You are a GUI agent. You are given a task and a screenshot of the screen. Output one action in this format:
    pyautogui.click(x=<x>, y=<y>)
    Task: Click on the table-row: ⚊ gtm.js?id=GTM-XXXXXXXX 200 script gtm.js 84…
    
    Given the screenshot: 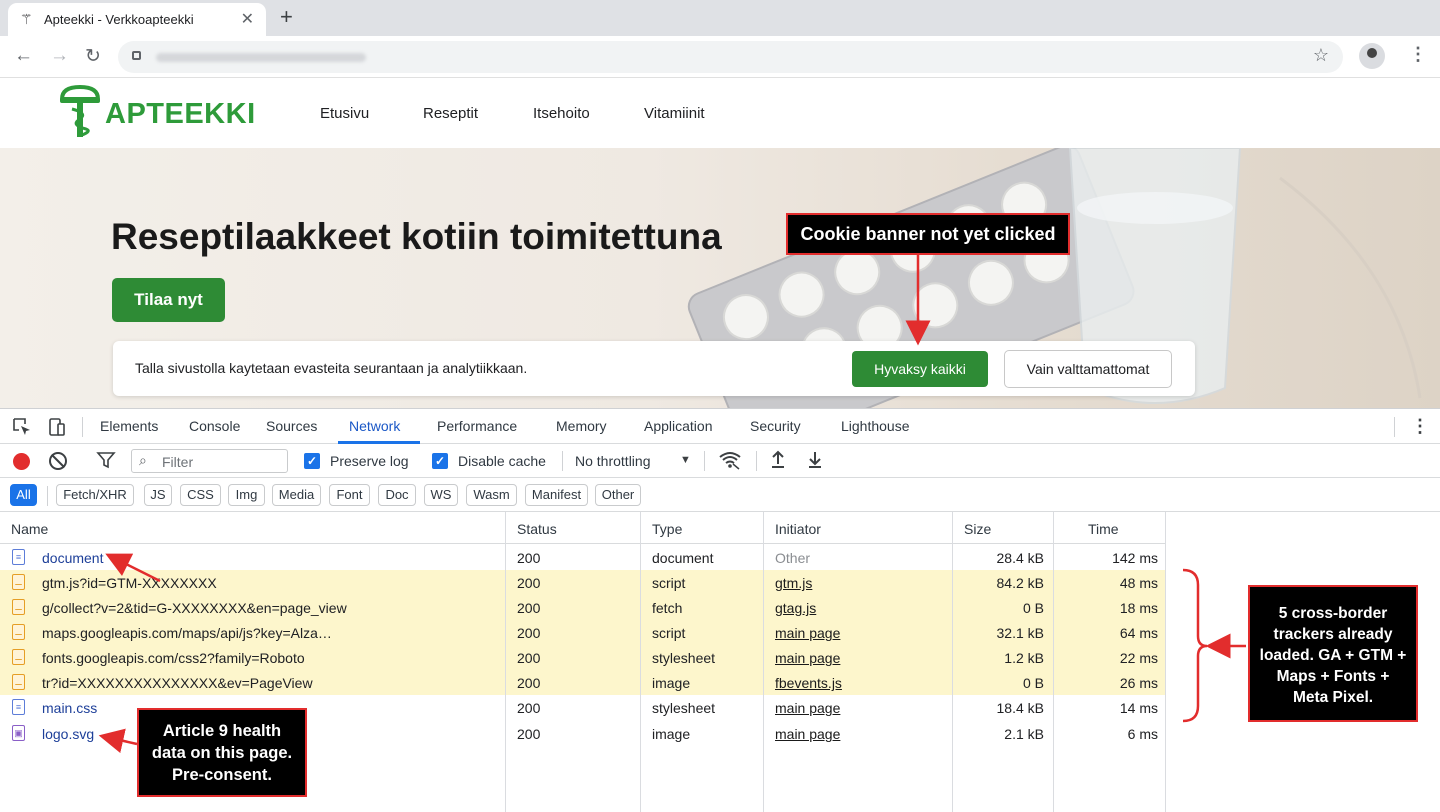 What is the action you would take?
    pyautogui.click(x=583, y=582)
    